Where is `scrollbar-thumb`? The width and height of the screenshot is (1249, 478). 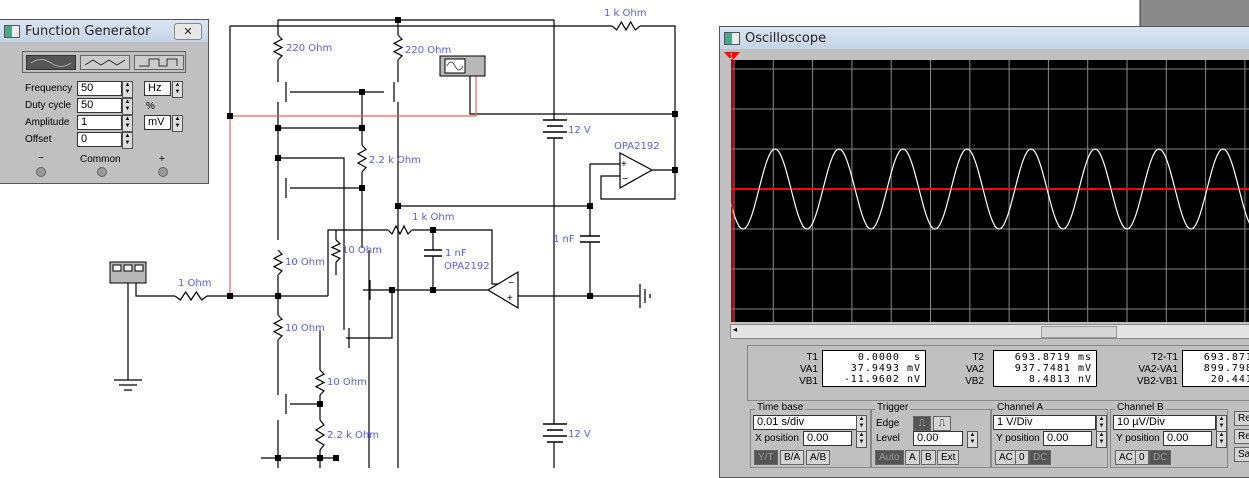
scrollbar-thumb is located at coordinates (1079, 332).